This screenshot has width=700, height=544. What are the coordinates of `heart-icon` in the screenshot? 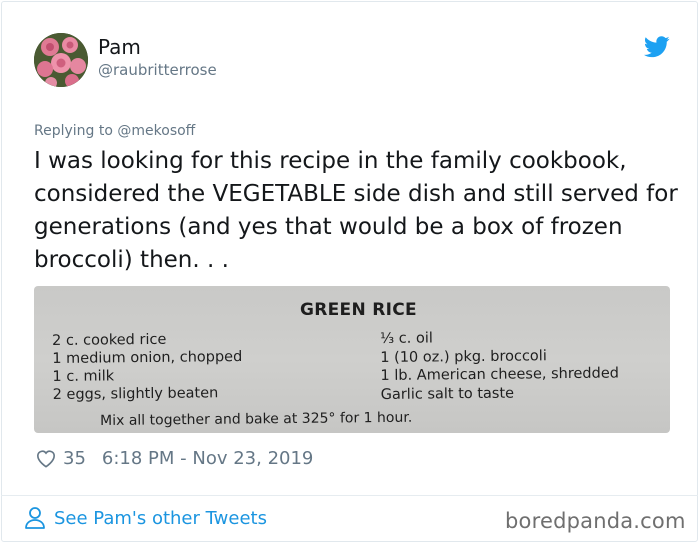 It's located at (46, 458).